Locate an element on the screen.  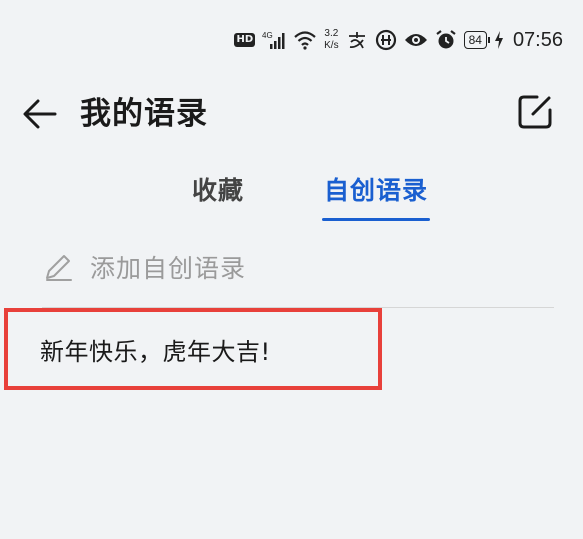
edit-button is located at coordinates (535, 112).